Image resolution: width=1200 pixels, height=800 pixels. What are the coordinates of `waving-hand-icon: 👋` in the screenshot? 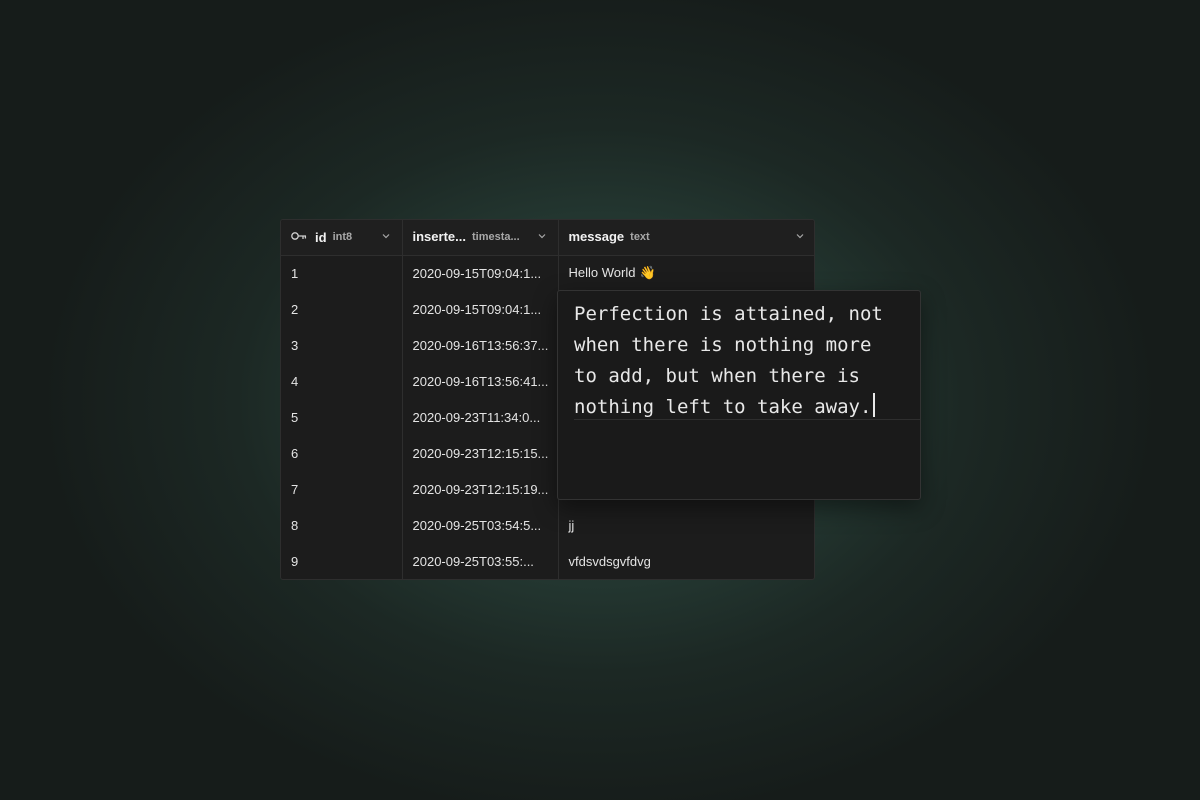 It's located at (647, 273).